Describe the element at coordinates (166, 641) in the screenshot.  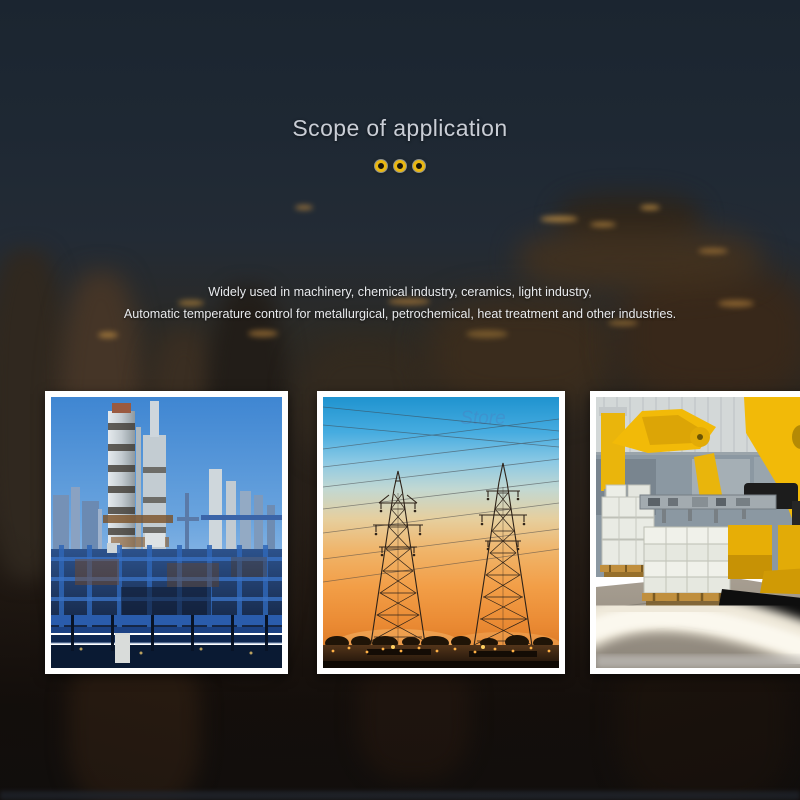
I see `refinery-pipe-rack` at that location.